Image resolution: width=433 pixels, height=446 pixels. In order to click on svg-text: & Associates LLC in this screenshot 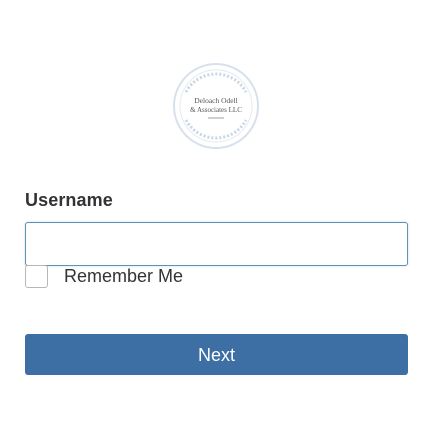, I will do `click(216, 110)`.